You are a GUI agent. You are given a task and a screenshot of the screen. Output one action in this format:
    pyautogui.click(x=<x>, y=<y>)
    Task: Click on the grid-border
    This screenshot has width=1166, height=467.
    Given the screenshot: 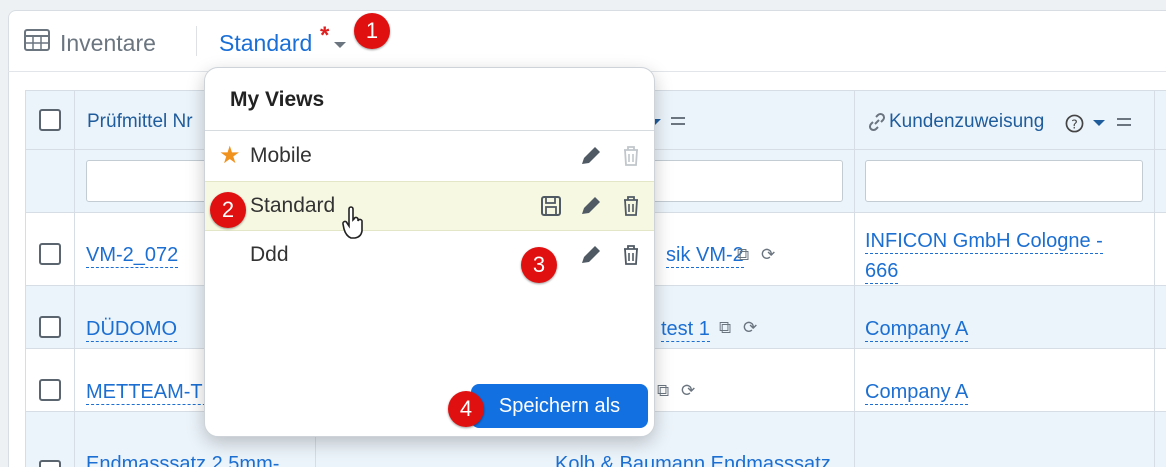 What is the action you would take?
    pyautogui.click(x=25, y=278)
    